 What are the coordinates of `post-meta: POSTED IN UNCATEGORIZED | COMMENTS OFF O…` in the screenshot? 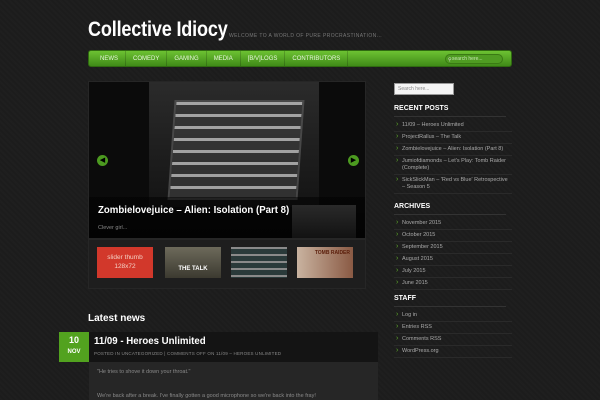 It's located at (188, 353).